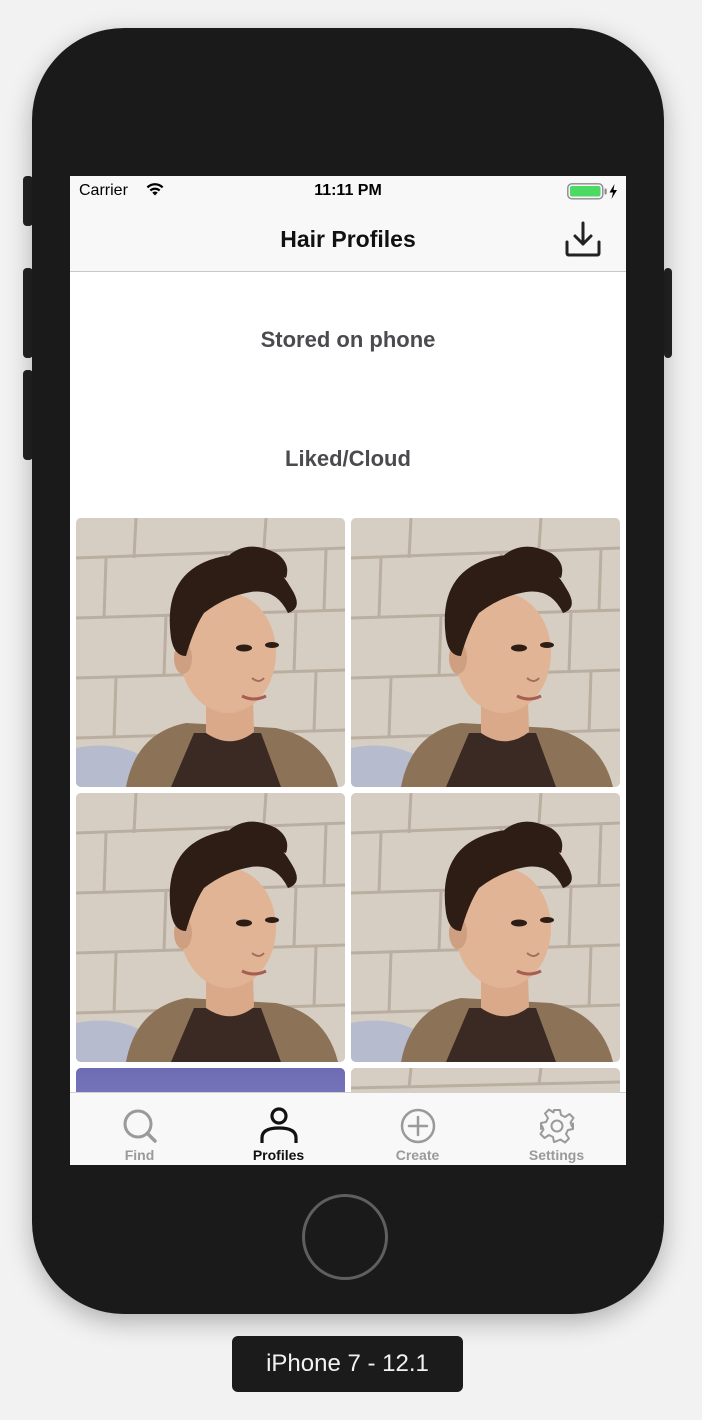  What do you see at coordinates (140, 1126) in the screenshot?
I see `search-icon` at bounding box center [140, 1126].